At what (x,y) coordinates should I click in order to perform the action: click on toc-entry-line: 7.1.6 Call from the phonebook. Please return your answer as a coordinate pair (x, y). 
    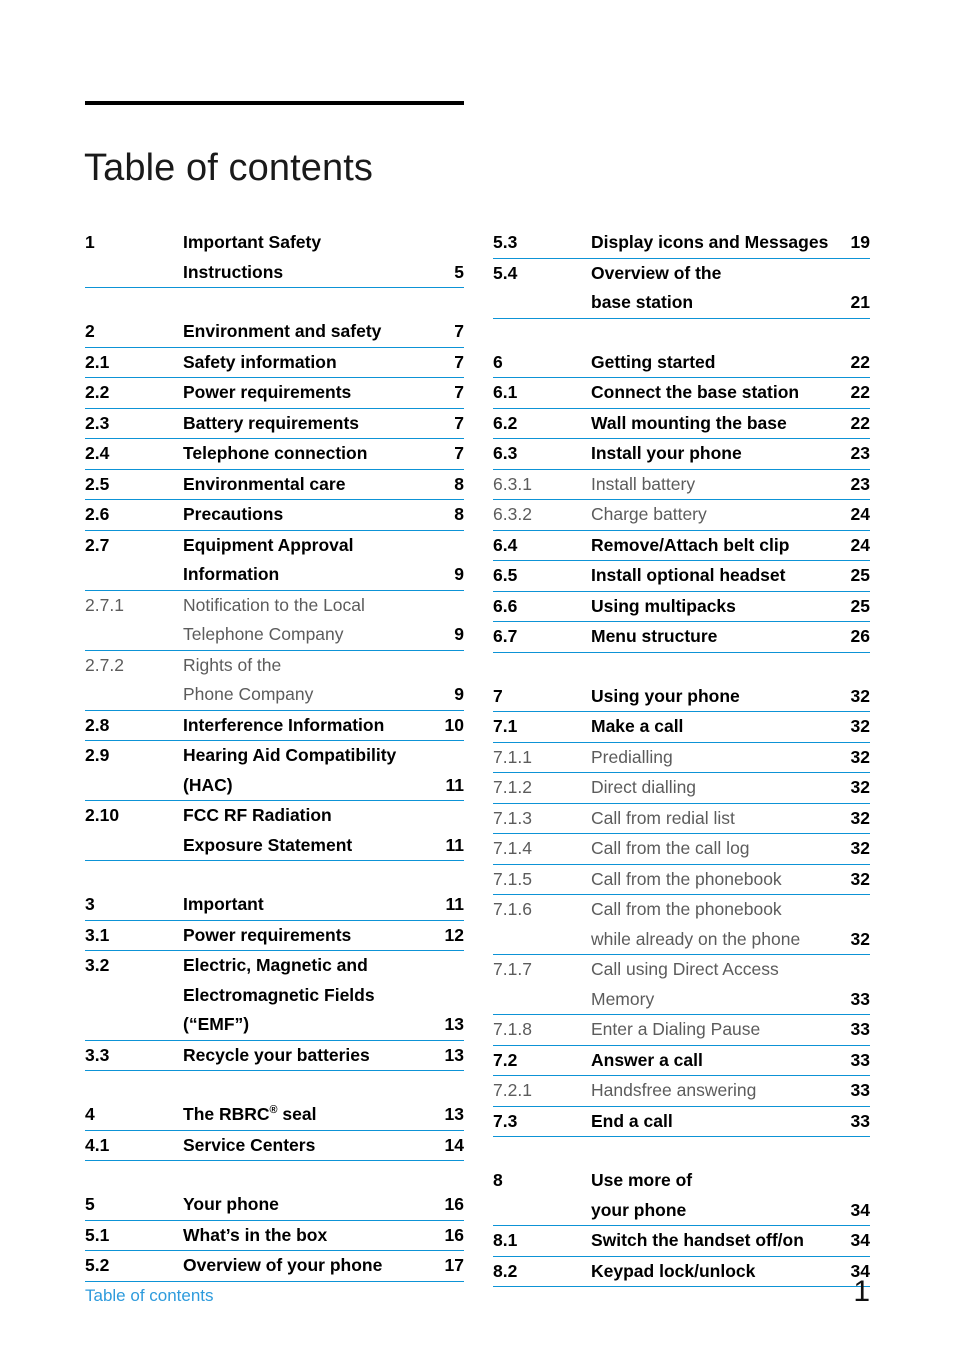
    Looking at the image, I should click on (681, 910).